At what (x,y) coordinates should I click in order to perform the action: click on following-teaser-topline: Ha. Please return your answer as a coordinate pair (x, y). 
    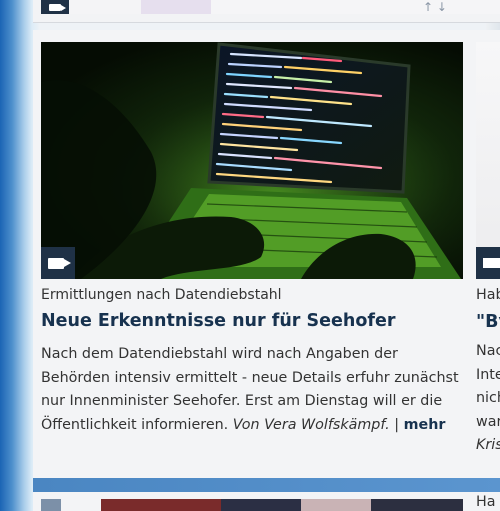
    Looking at the image, I should click on (486, 502).